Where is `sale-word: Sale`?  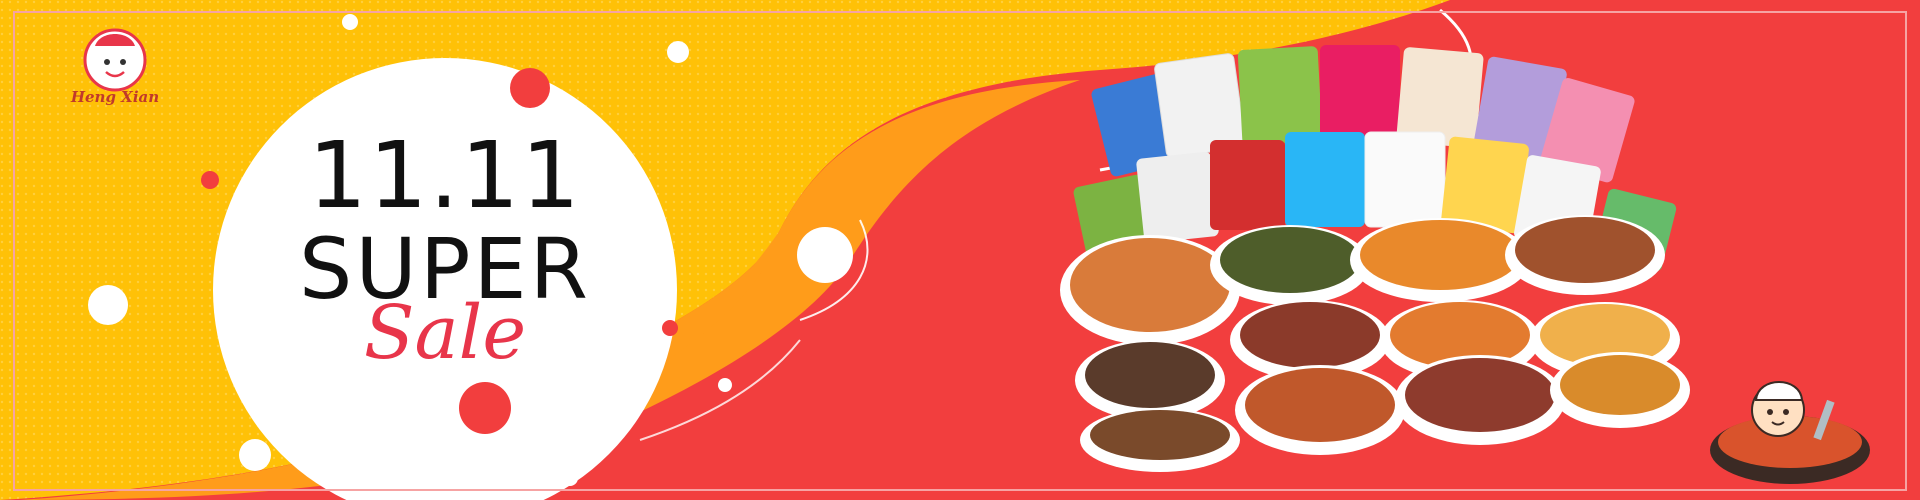
sale-word: Sale is located at coordinates (445, 333).